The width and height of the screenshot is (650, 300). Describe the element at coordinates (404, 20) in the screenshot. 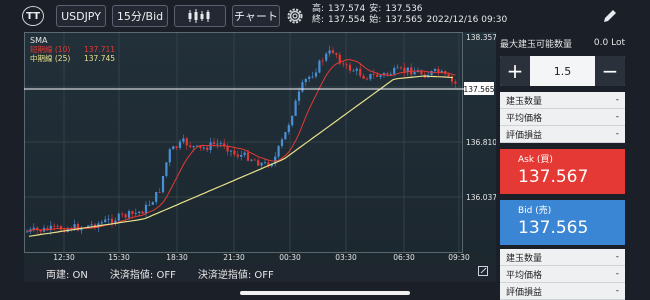

I see `open-value: 137.565` at that location.